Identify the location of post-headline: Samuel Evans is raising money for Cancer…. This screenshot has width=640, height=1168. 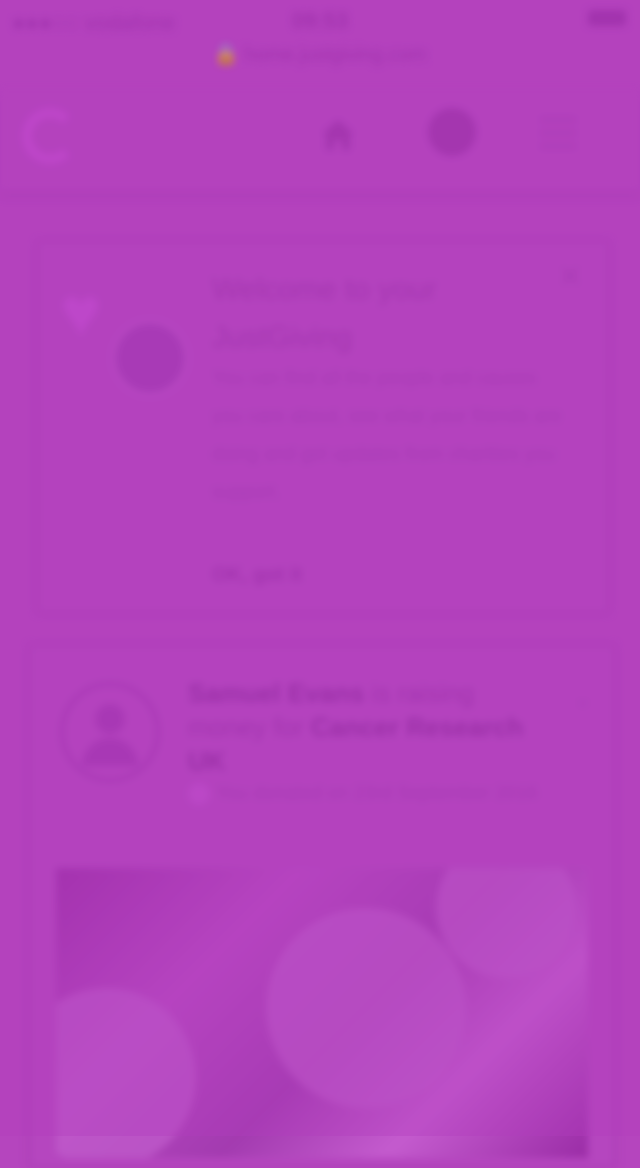
(368, 727).